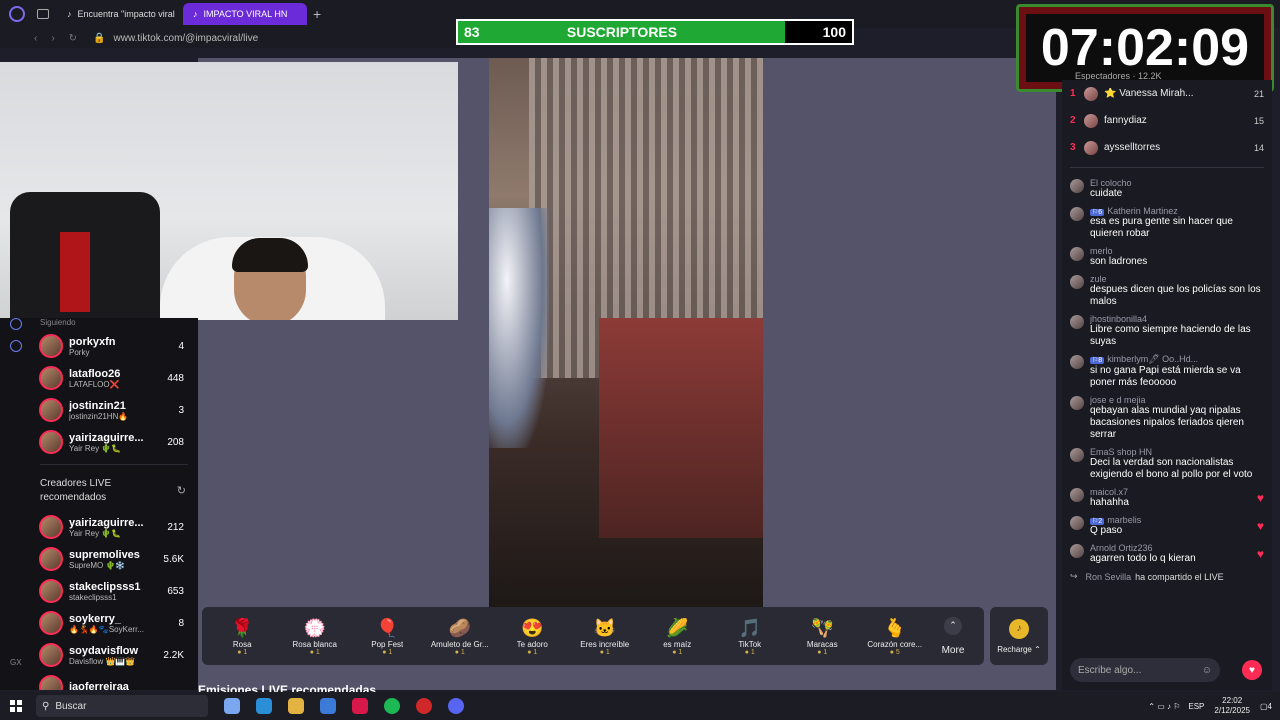 The width and height of the screenshot is (1280, 720). I want to click on creator-item: porkyxfn Porky 4, so click(114, 346).